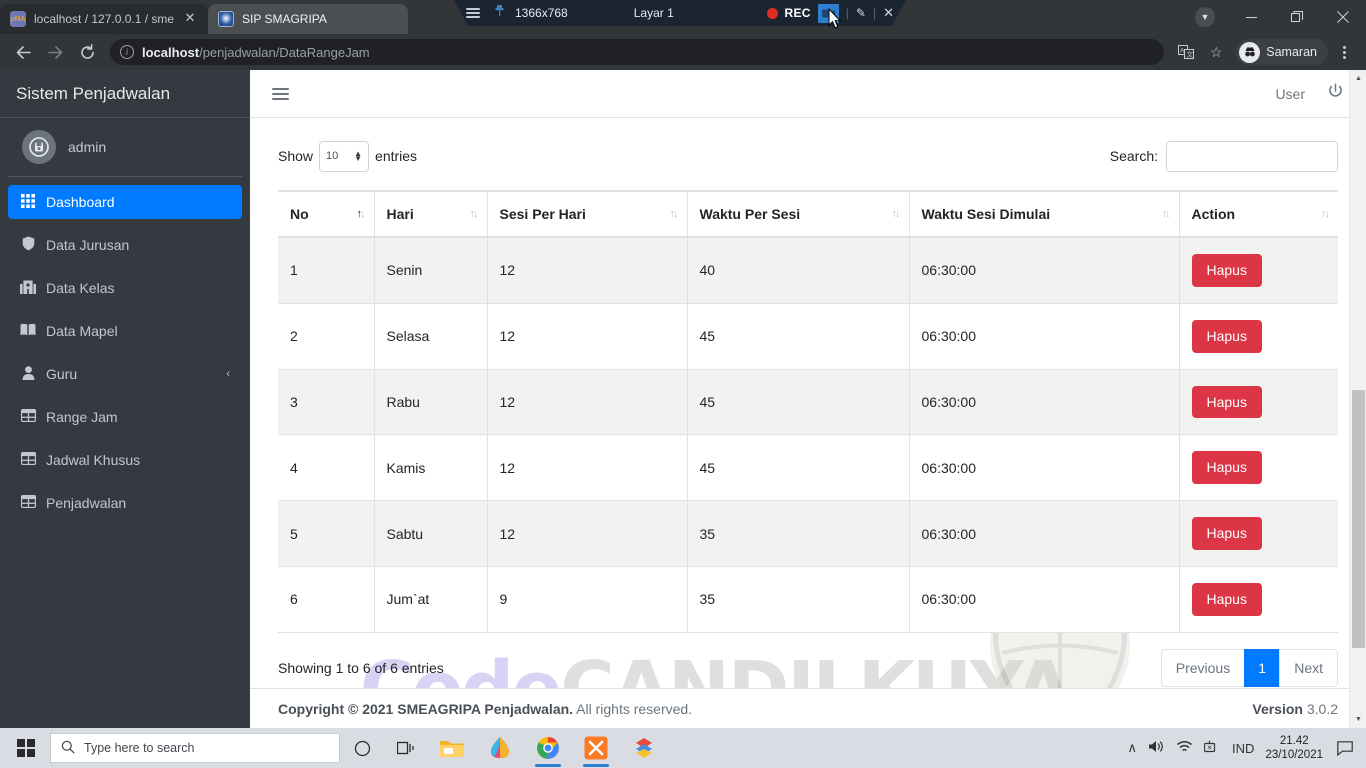 Image resolution: width=1366 pixels, height=768 pixels. What do you see at coordinates (1282, 52) in the screenshot?
I see `profile-button: Samaran` at bounding box center [1282, 52].